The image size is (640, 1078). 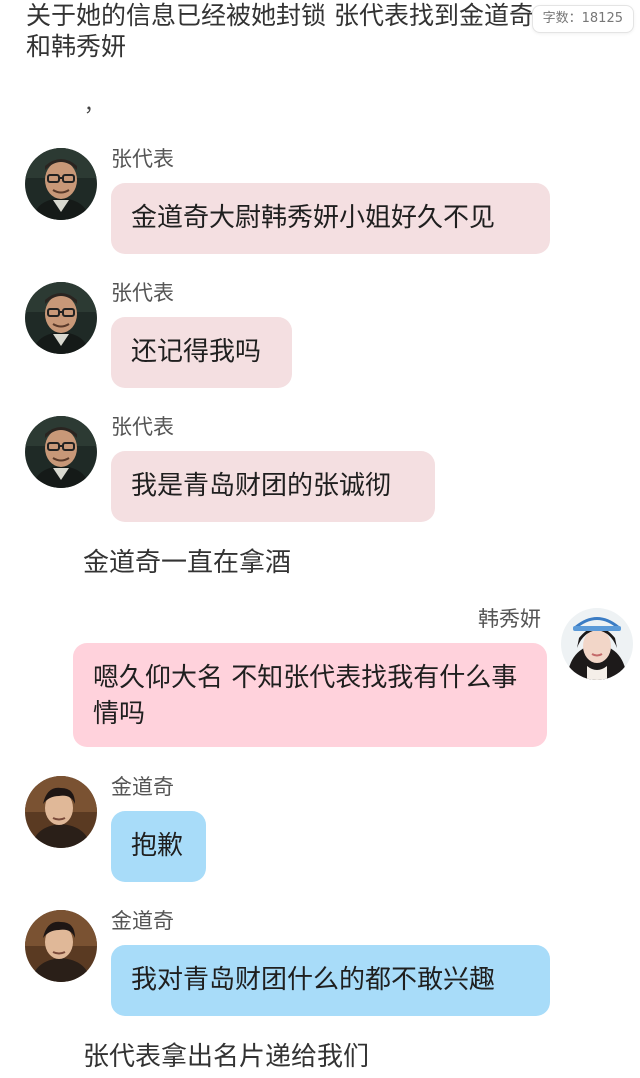 I want to click on header-mark: ，, so click(x=94, y=104).